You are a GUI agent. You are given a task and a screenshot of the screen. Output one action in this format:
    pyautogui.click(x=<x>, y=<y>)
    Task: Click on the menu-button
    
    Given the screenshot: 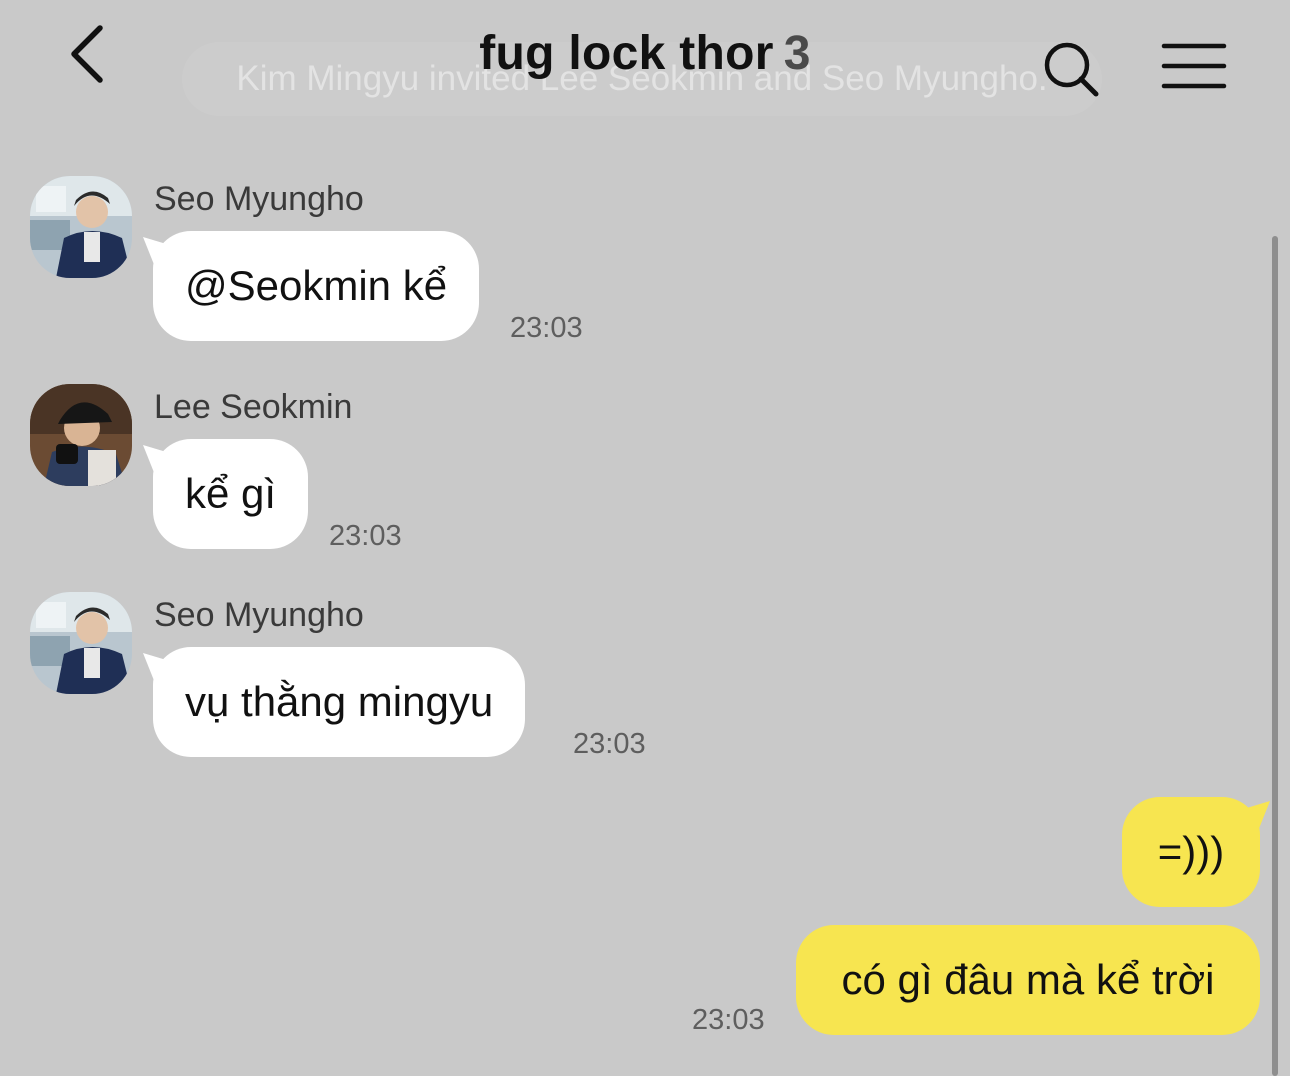 What is the action you would take?
    pyautogui.click(x=1194, y=66)
    